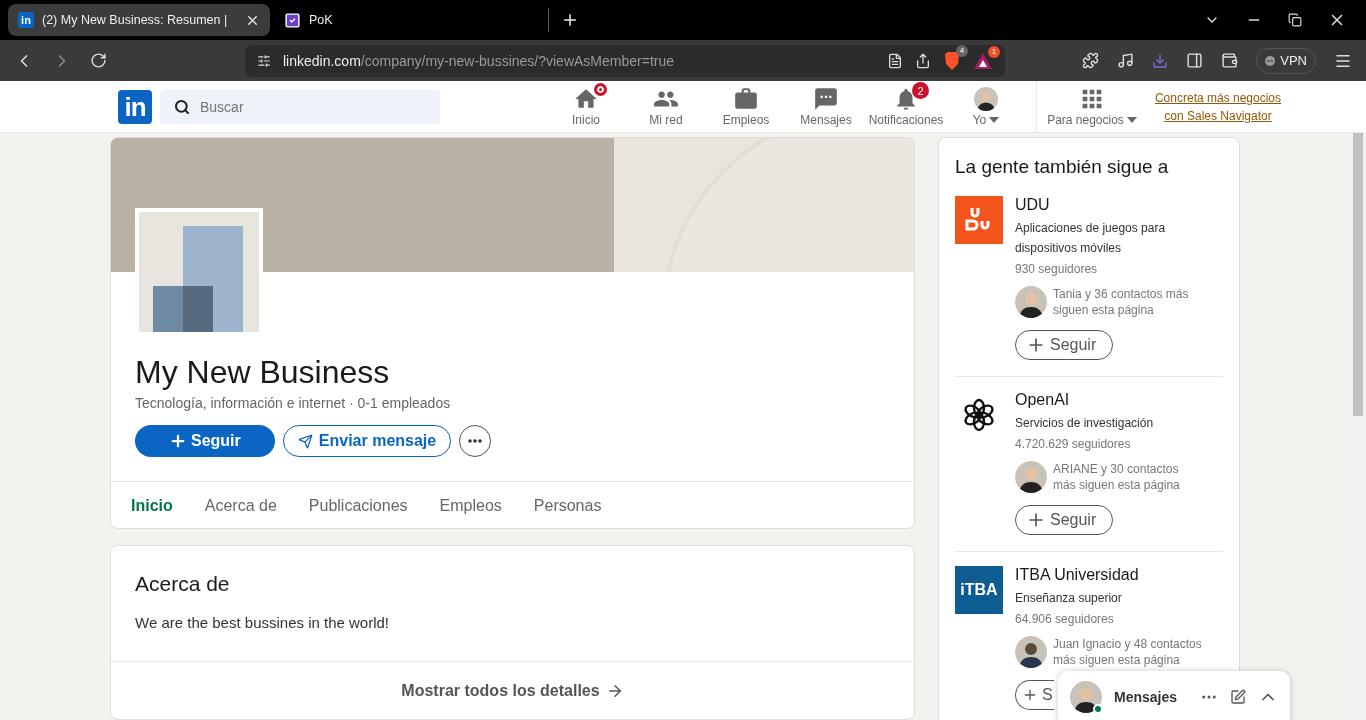 This screenshot has width=1366, height=720. I want to click on count-badge: 1, so click(994, 51).